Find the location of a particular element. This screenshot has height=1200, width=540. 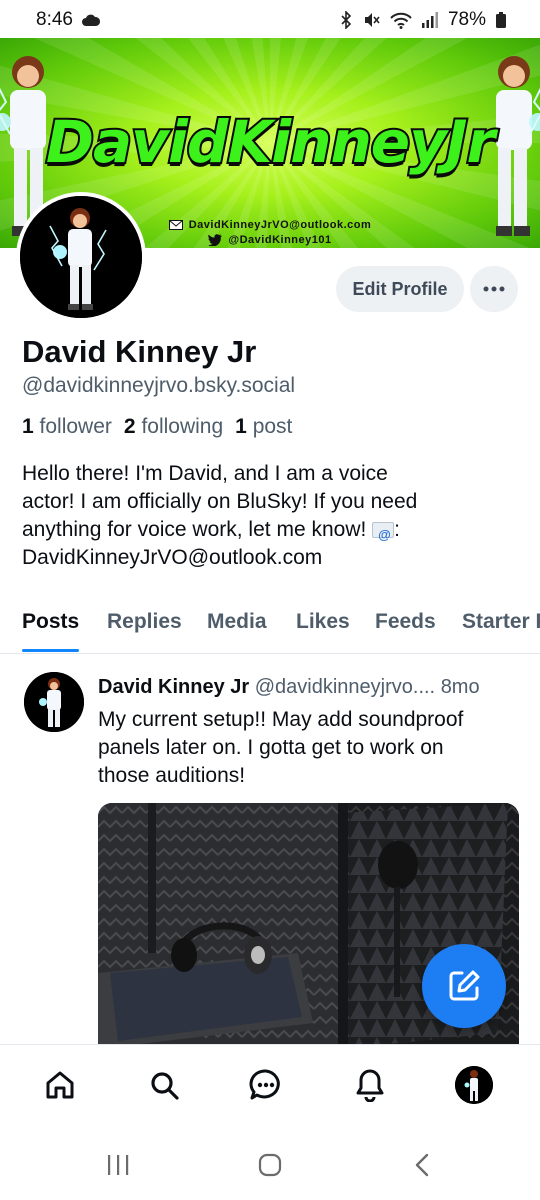

more-options-button is located at coordinates (494, 289).